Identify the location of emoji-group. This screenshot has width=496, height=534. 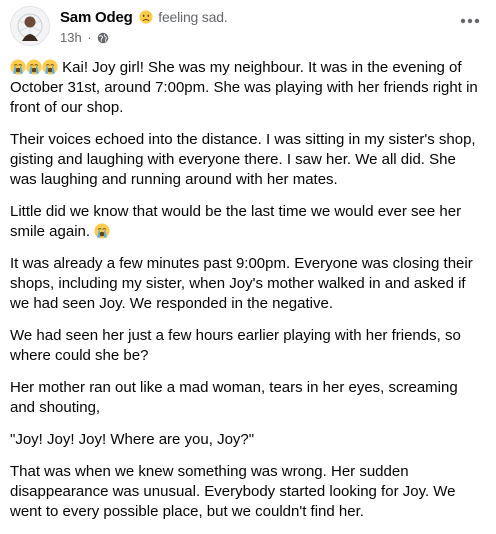
(34, 67).